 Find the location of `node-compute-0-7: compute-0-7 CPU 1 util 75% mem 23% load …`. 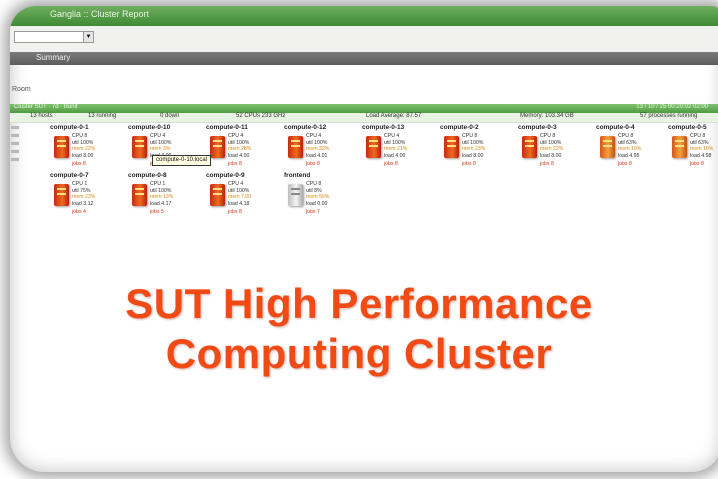

node-compute-0-7: compute-0-7 CPU 1 util 75% mem 23% load … is located at coordinates (86, 197).